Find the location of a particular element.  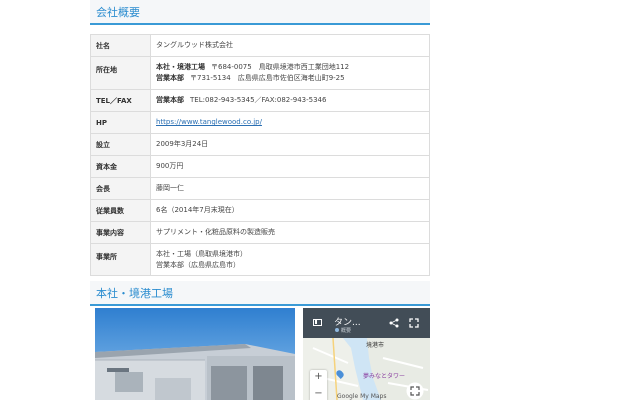

row-label: 会長 is located at coordinates (121, 188).